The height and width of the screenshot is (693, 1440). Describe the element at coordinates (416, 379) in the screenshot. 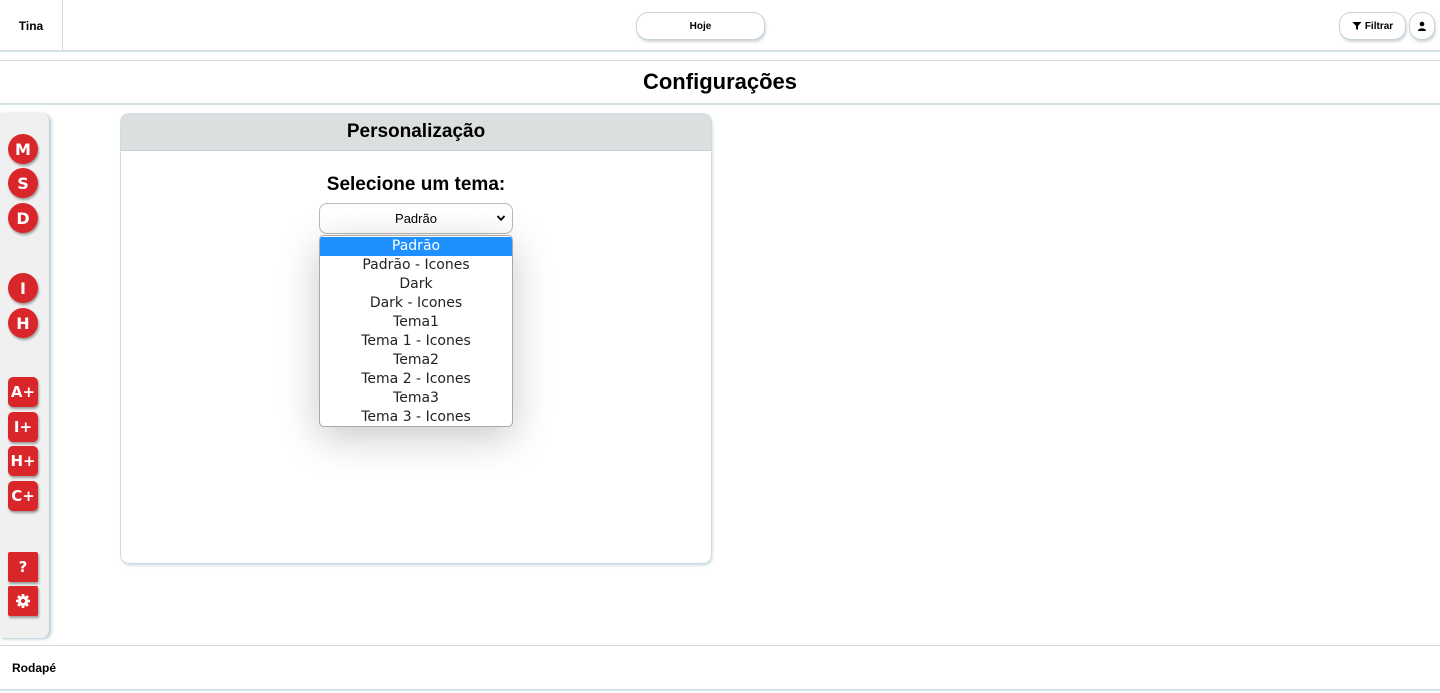

I see `theme-option-tema2-icones: Tema 2 - Icones` at that location.